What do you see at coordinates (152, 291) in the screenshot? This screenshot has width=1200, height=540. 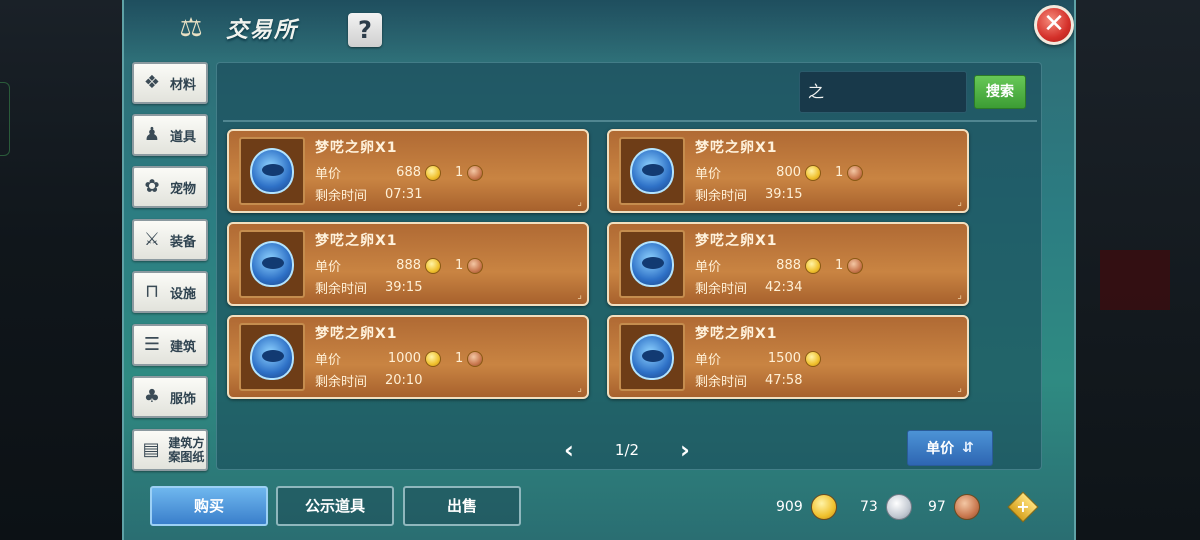 I see `facility-icon: ⊓` at bounding box center [152, 291].